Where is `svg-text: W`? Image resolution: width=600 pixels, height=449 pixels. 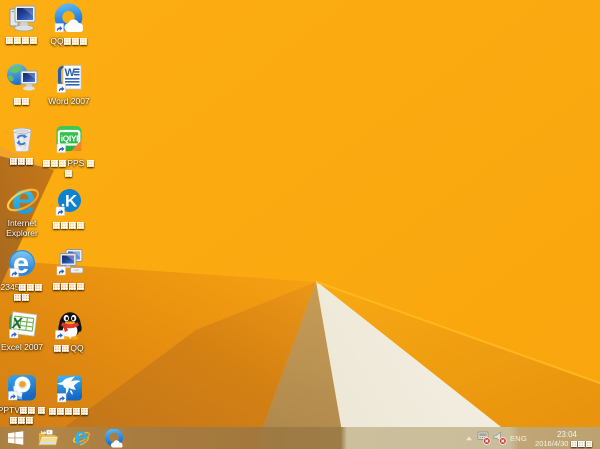
svg-text: W is located at coordinates (70, 73).